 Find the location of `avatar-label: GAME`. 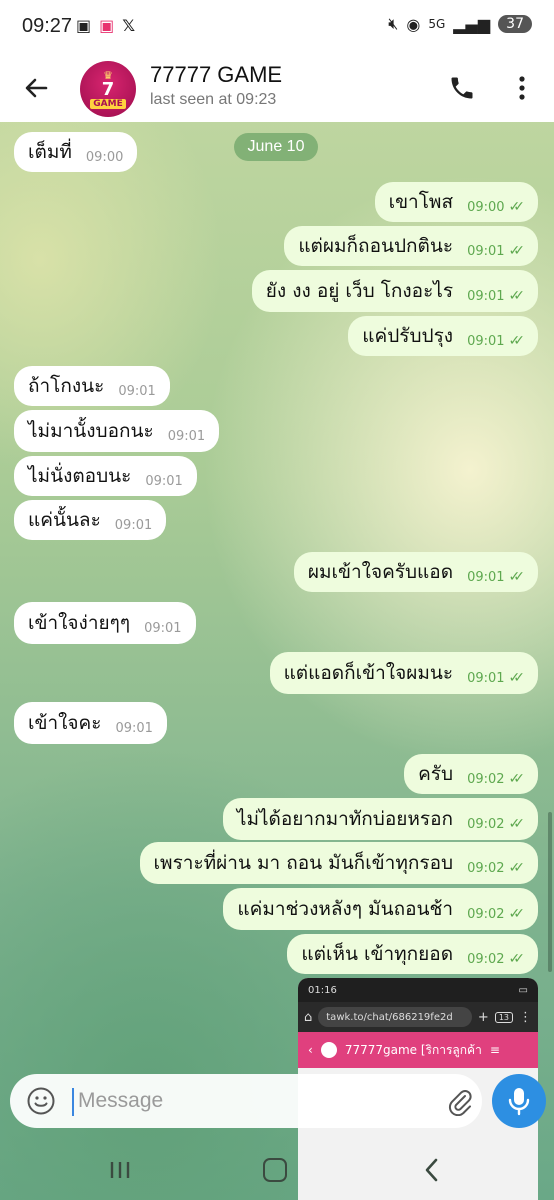

avatar-label: GAME is located at coordinates (108, 103).